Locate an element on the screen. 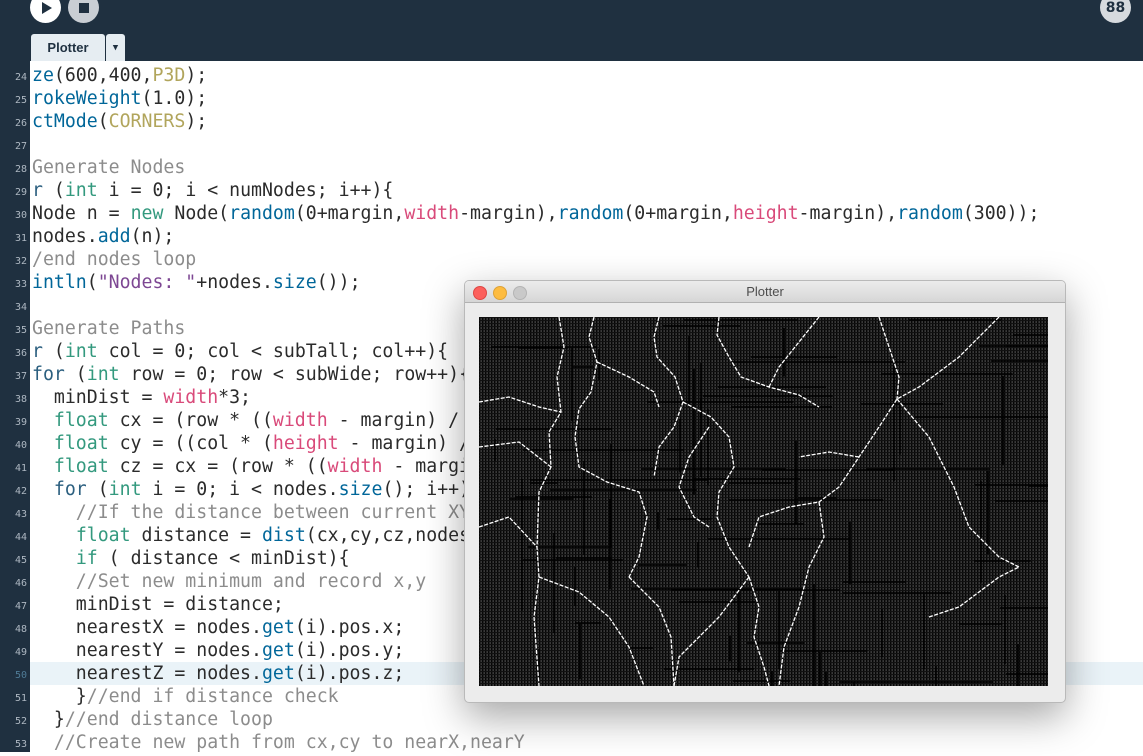 The height and width of the screenshot is (756, 1143). code-token: -margin), is located at coordinates (848, 213).